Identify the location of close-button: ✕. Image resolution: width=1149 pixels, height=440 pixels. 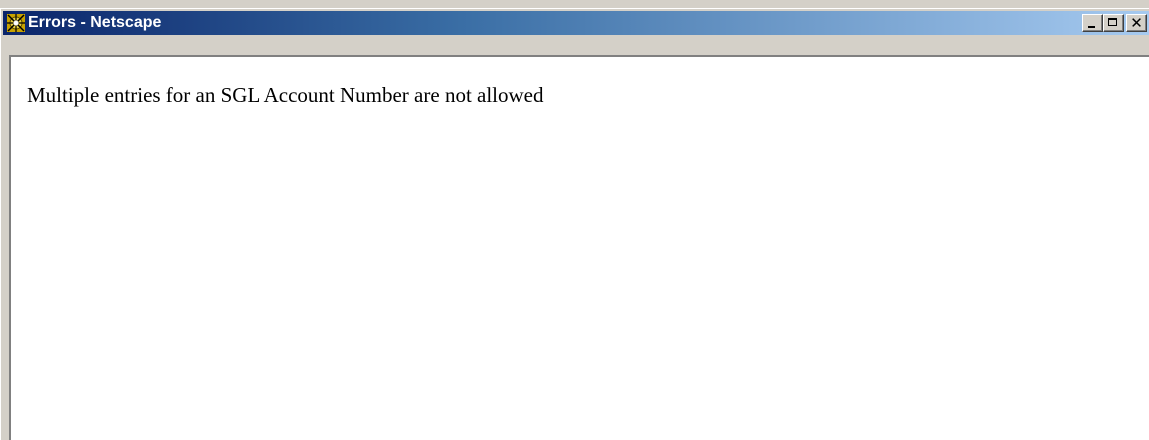
(1136, 23).